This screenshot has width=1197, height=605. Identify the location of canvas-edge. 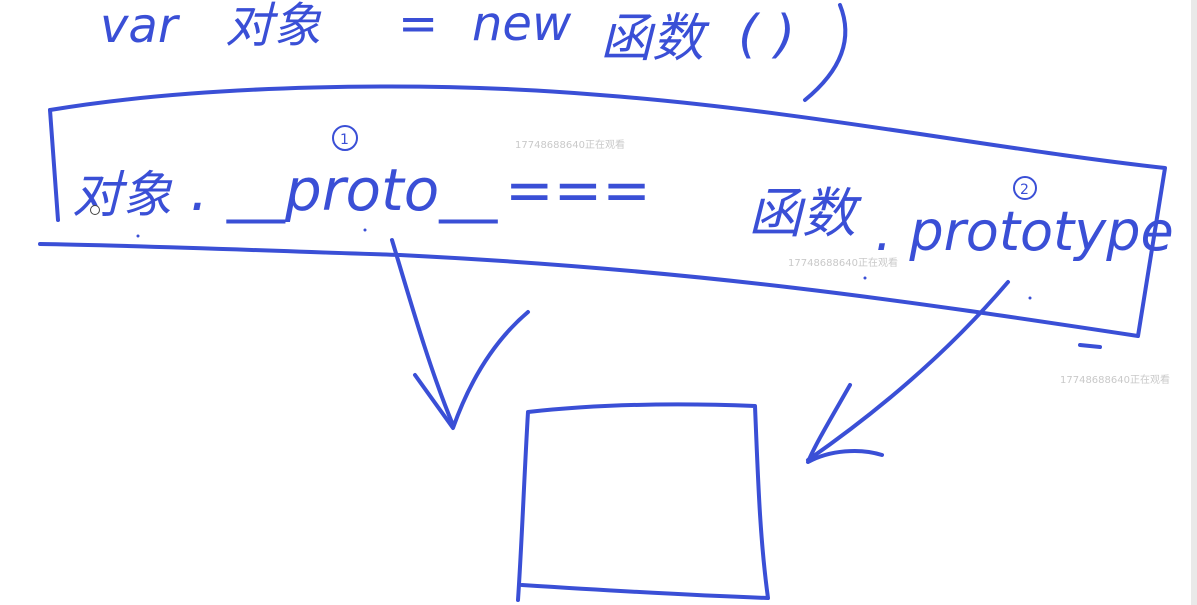
(1194, 302).